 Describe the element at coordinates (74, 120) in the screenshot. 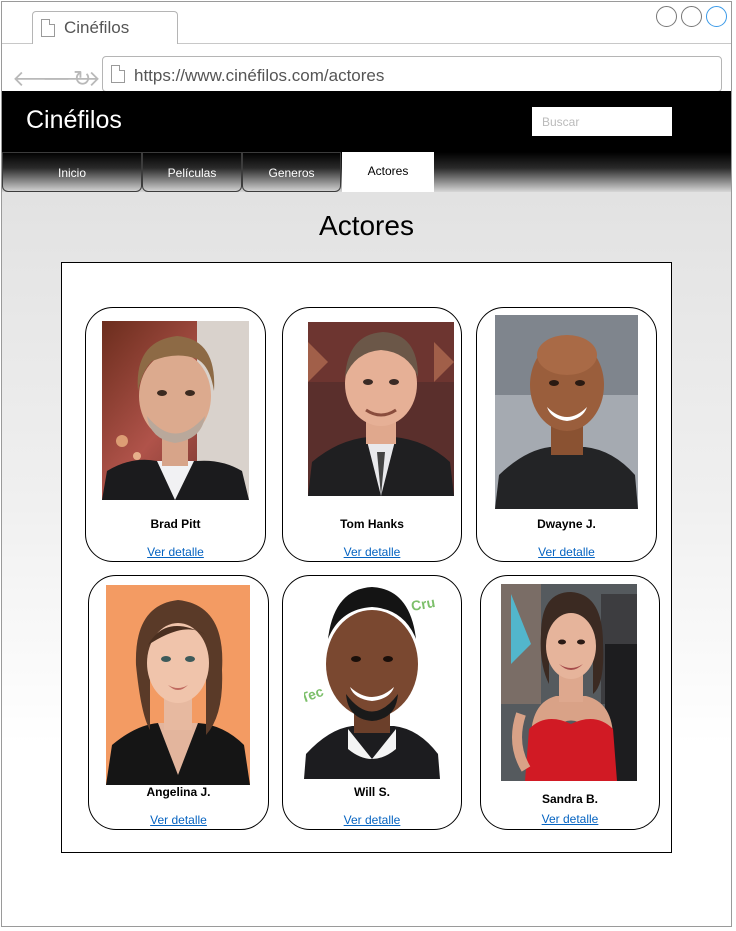

I see `site-title: Cinéfilos` at that location.